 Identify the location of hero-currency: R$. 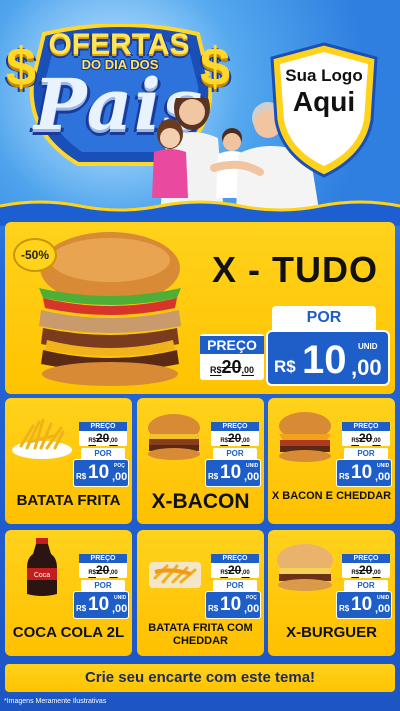
(285, 366).